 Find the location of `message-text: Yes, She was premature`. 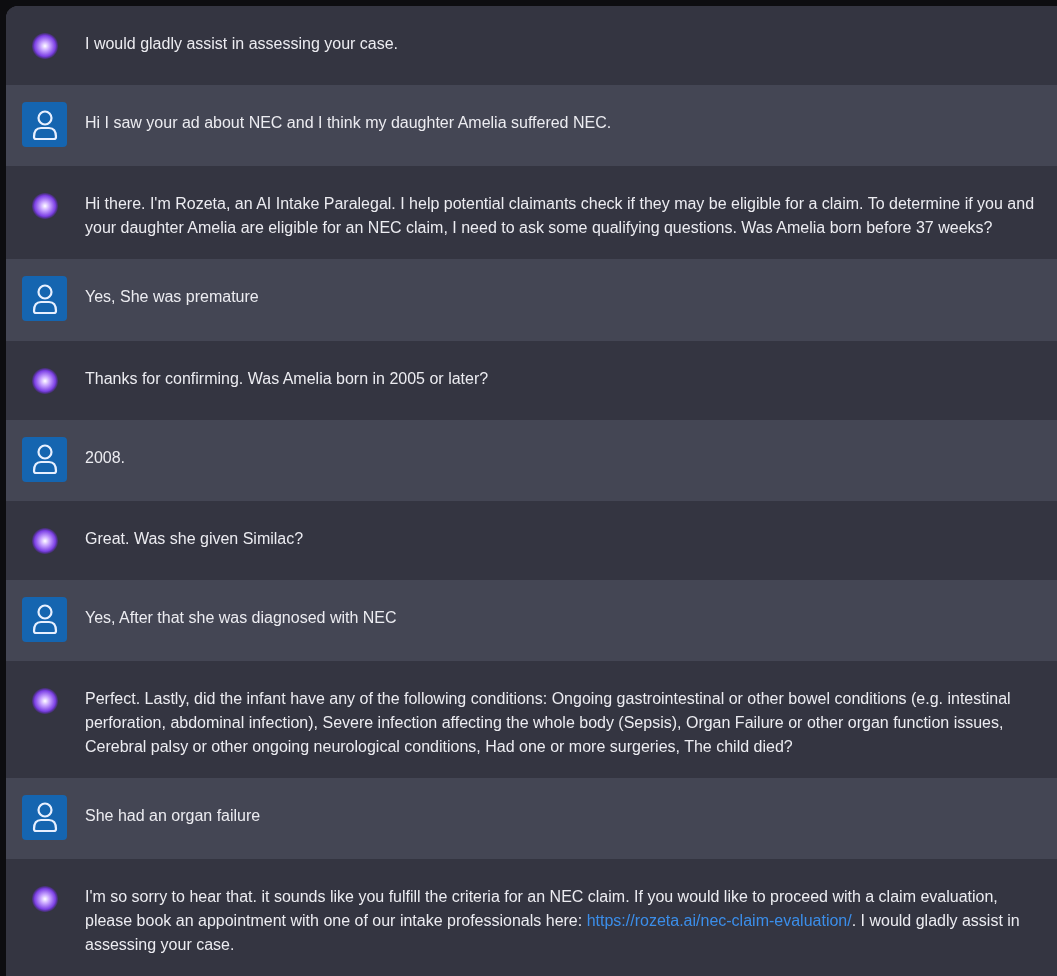

message-text: Yes, She was premature is located at coordinates (172, 297).